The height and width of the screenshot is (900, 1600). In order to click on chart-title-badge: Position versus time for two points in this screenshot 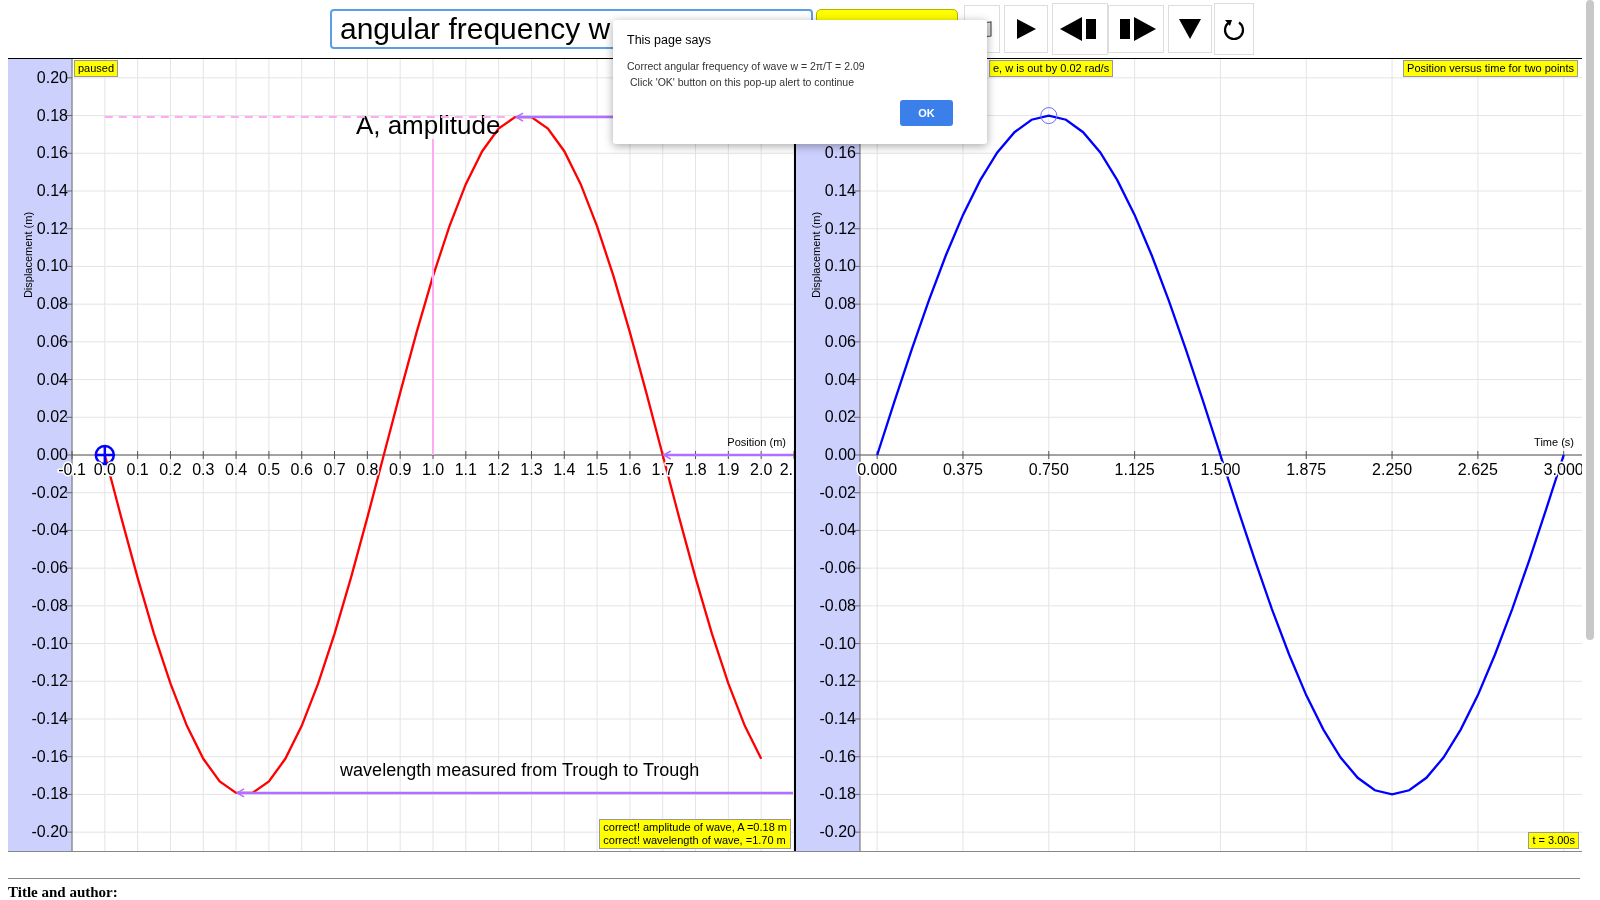, I will do `click(1490, 68)`.